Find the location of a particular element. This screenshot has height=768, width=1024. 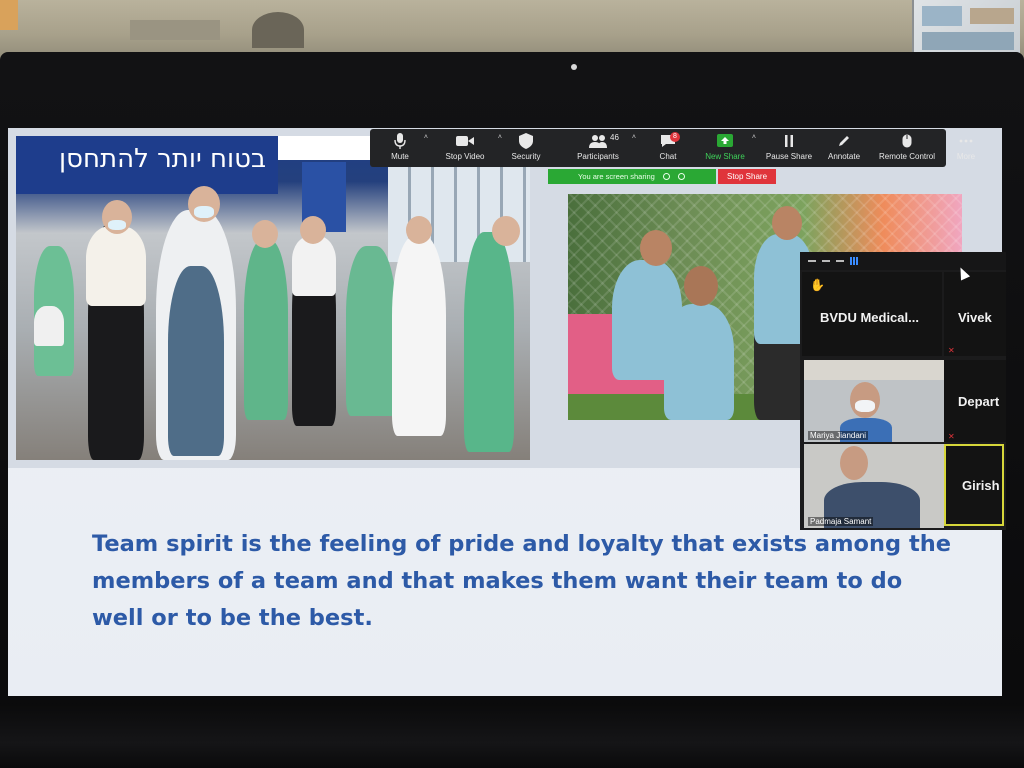

security-button: Security is located at coordinates (526, 149).